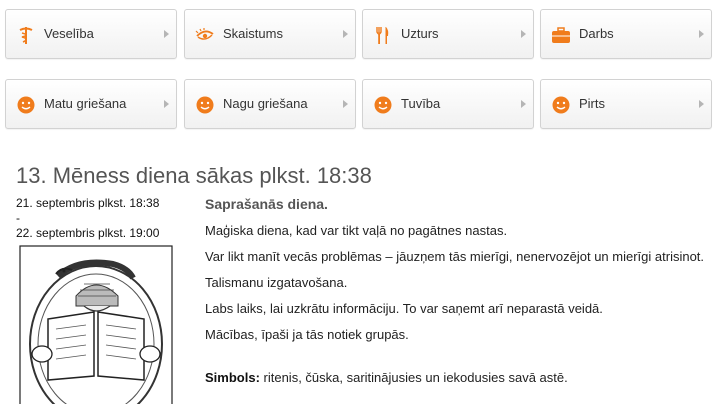 The image size is (722, 404). Describe the element at coordinates (448, 104) in the screenshot. I see `category-tuviba-button: Tuvība` at that location.